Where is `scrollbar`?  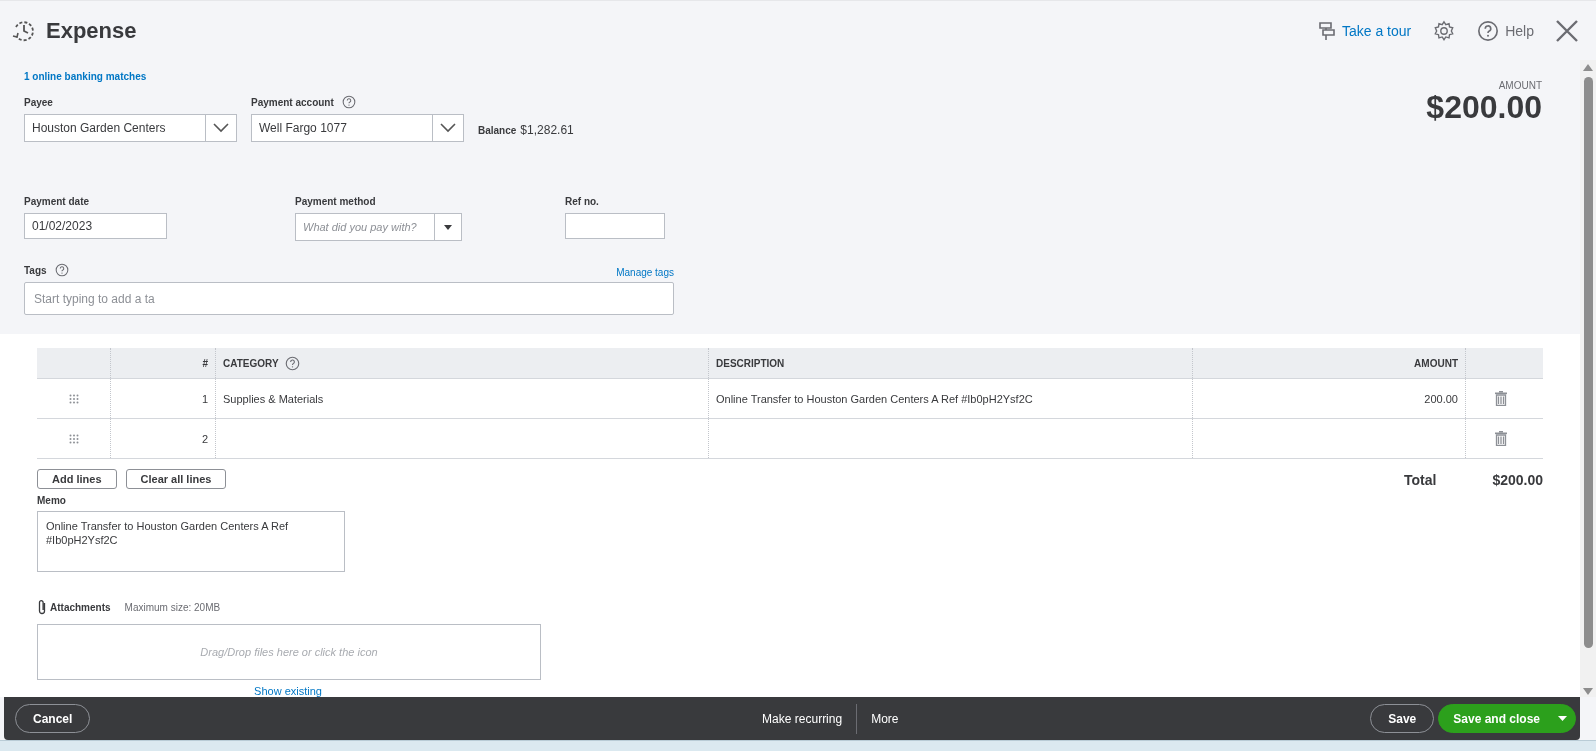
scrollbar is located at coordinates (1588, 378).